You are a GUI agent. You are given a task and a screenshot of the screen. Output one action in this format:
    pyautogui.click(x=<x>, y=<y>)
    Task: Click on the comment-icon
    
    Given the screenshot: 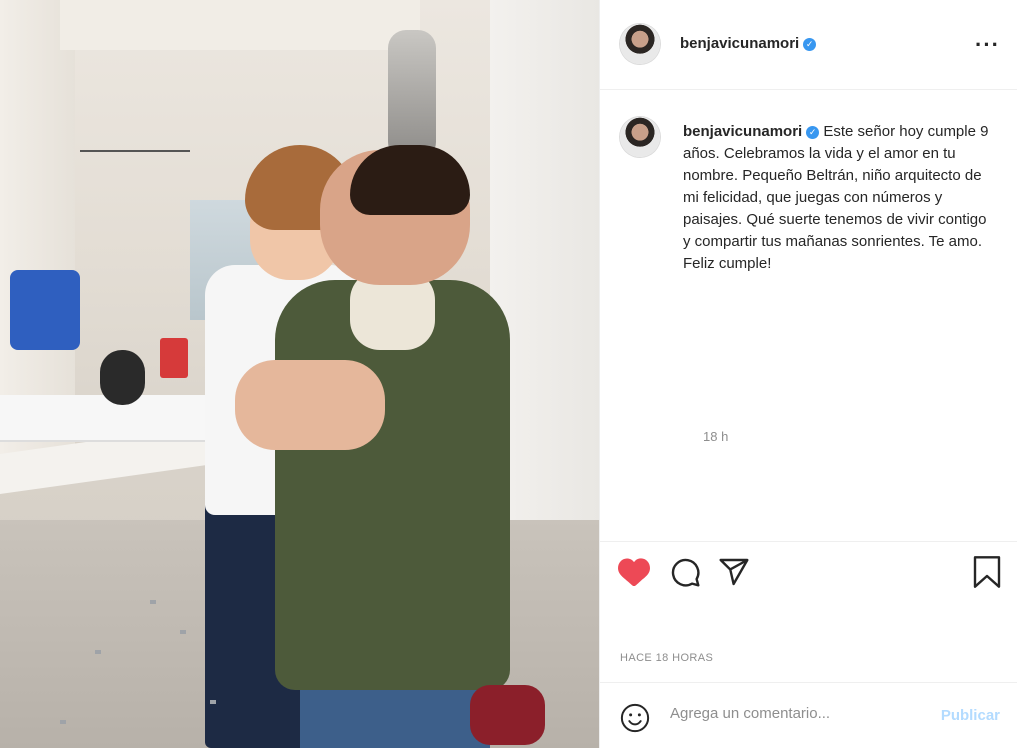 What is the action you would take?
    pyautogui.click(x=685, y=574)
    